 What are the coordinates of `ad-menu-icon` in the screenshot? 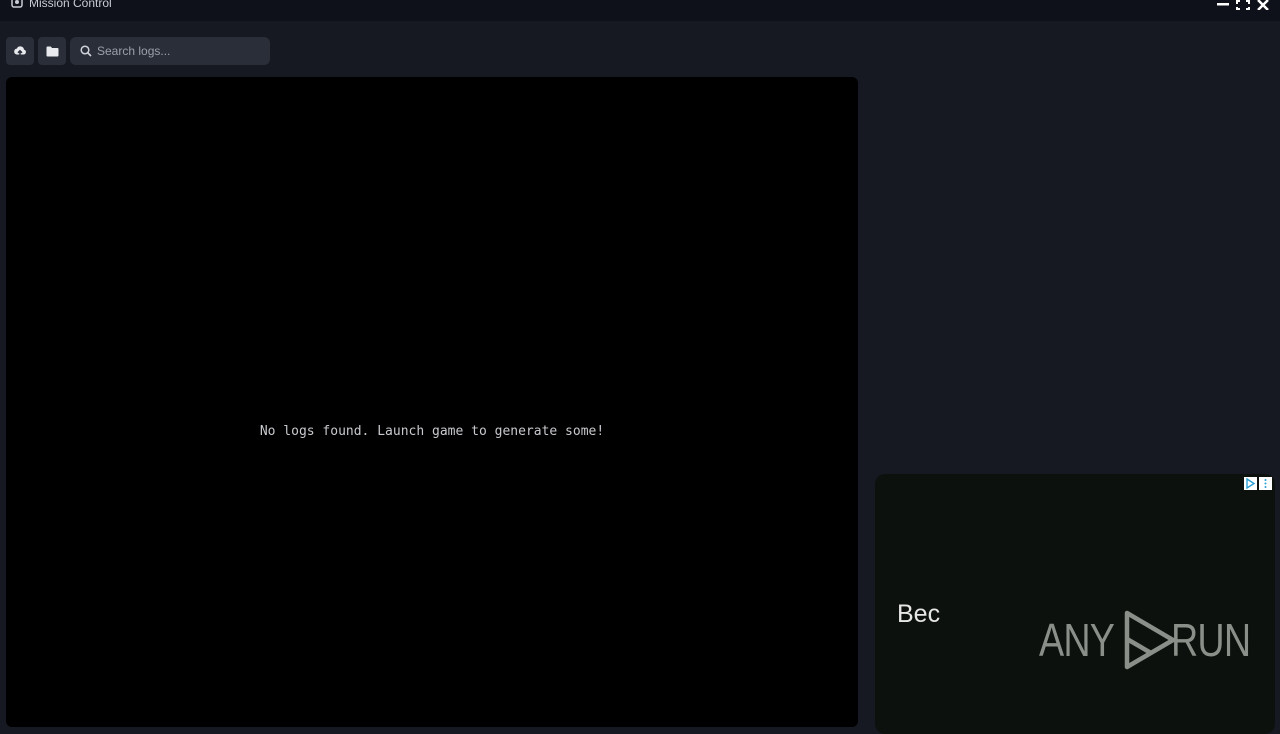 It's located at (1265, 483).